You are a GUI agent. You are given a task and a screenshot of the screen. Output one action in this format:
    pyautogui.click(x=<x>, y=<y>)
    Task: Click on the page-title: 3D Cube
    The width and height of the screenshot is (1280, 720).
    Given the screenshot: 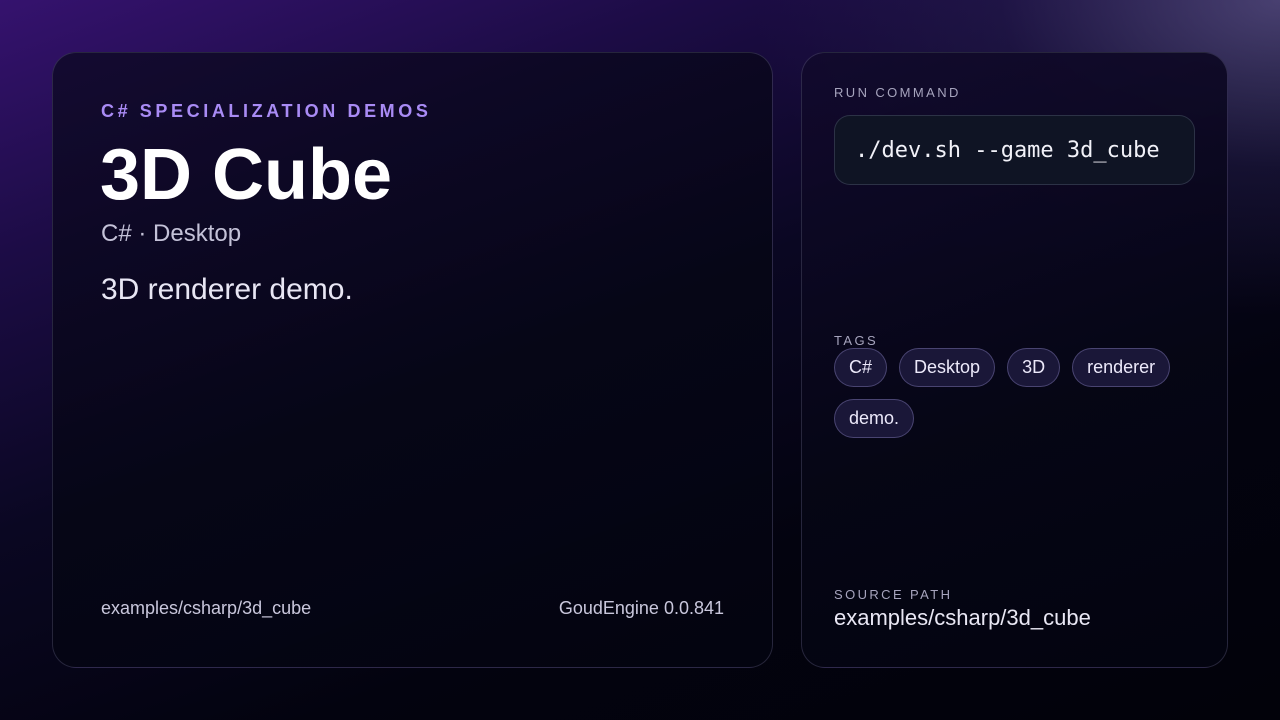 What is the action you would take?
    pyautogui.click(x=246, y=175)
    